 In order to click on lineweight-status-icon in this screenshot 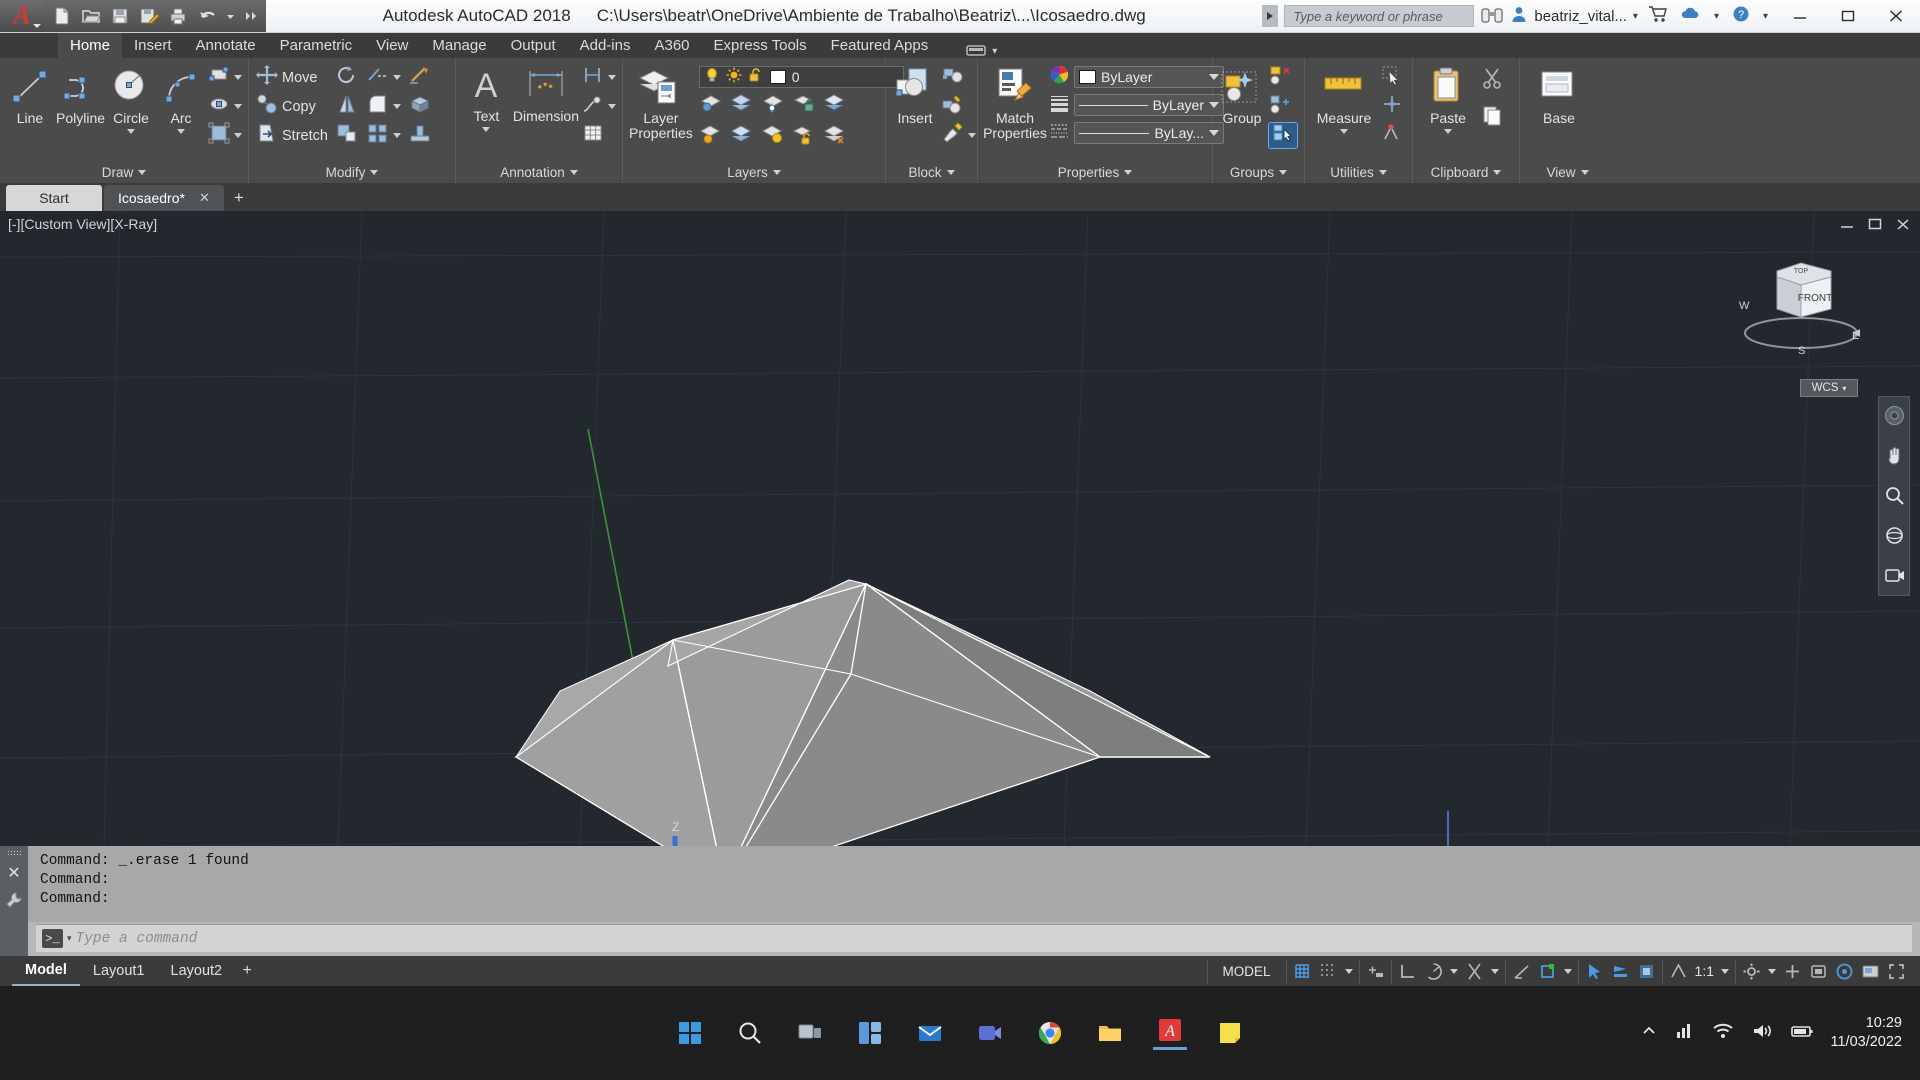, I will do `click(1620, 971)`.